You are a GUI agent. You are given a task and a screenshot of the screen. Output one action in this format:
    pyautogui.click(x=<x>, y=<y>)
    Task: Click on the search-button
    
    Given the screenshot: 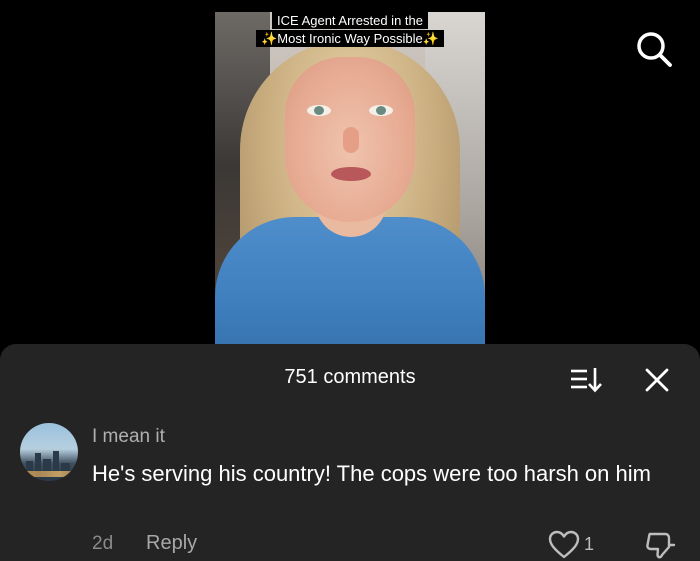 What is the action you would take?
    pyautogui.click(x=654, y=49)
    